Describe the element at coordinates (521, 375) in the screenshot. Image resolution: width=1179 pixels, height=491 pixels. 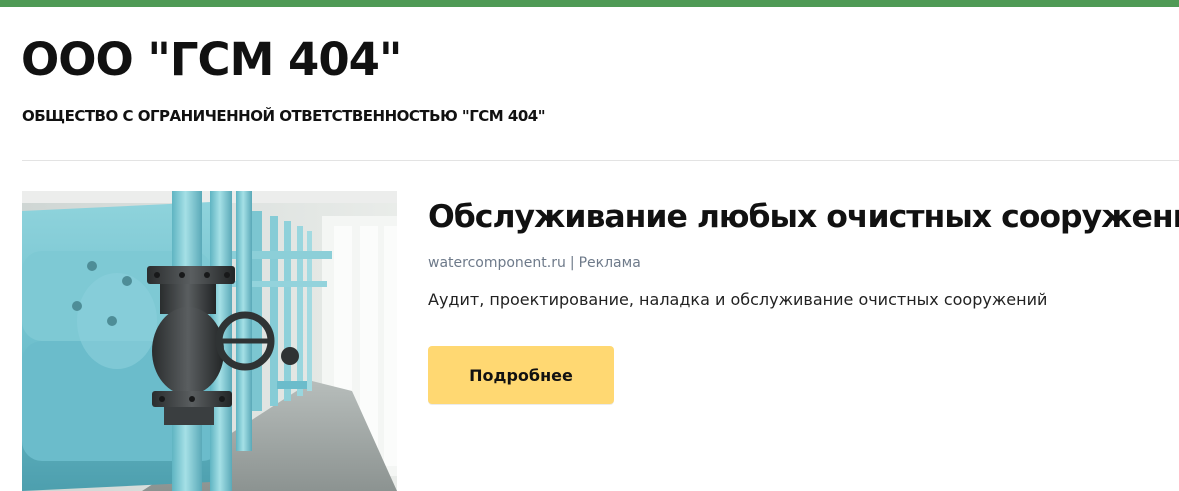
I see `more-details-button: Подробнее` at that location.